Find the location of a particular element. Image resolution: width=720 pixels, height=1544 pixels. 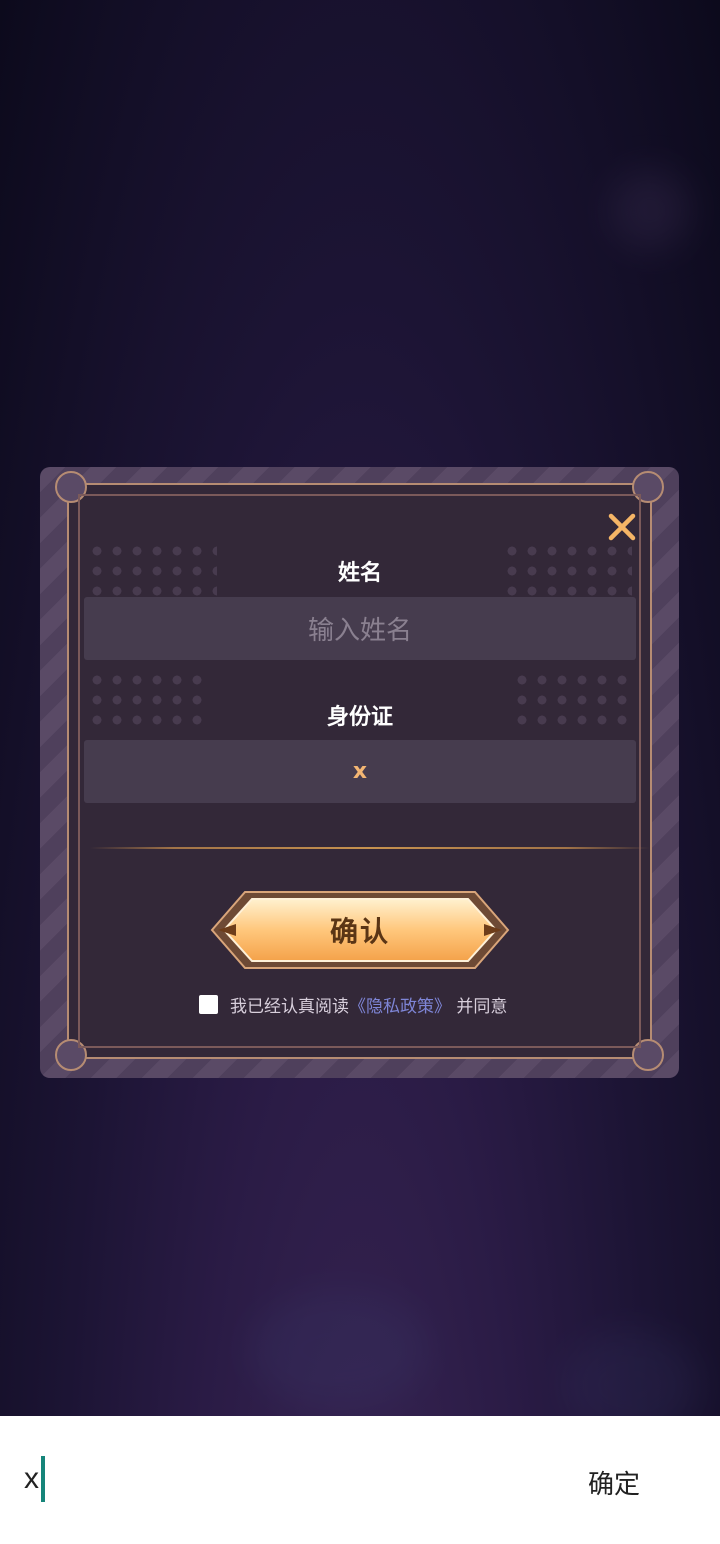

agree-prefix: 我已经认真阅读 is located at coordinates (289, 1006).